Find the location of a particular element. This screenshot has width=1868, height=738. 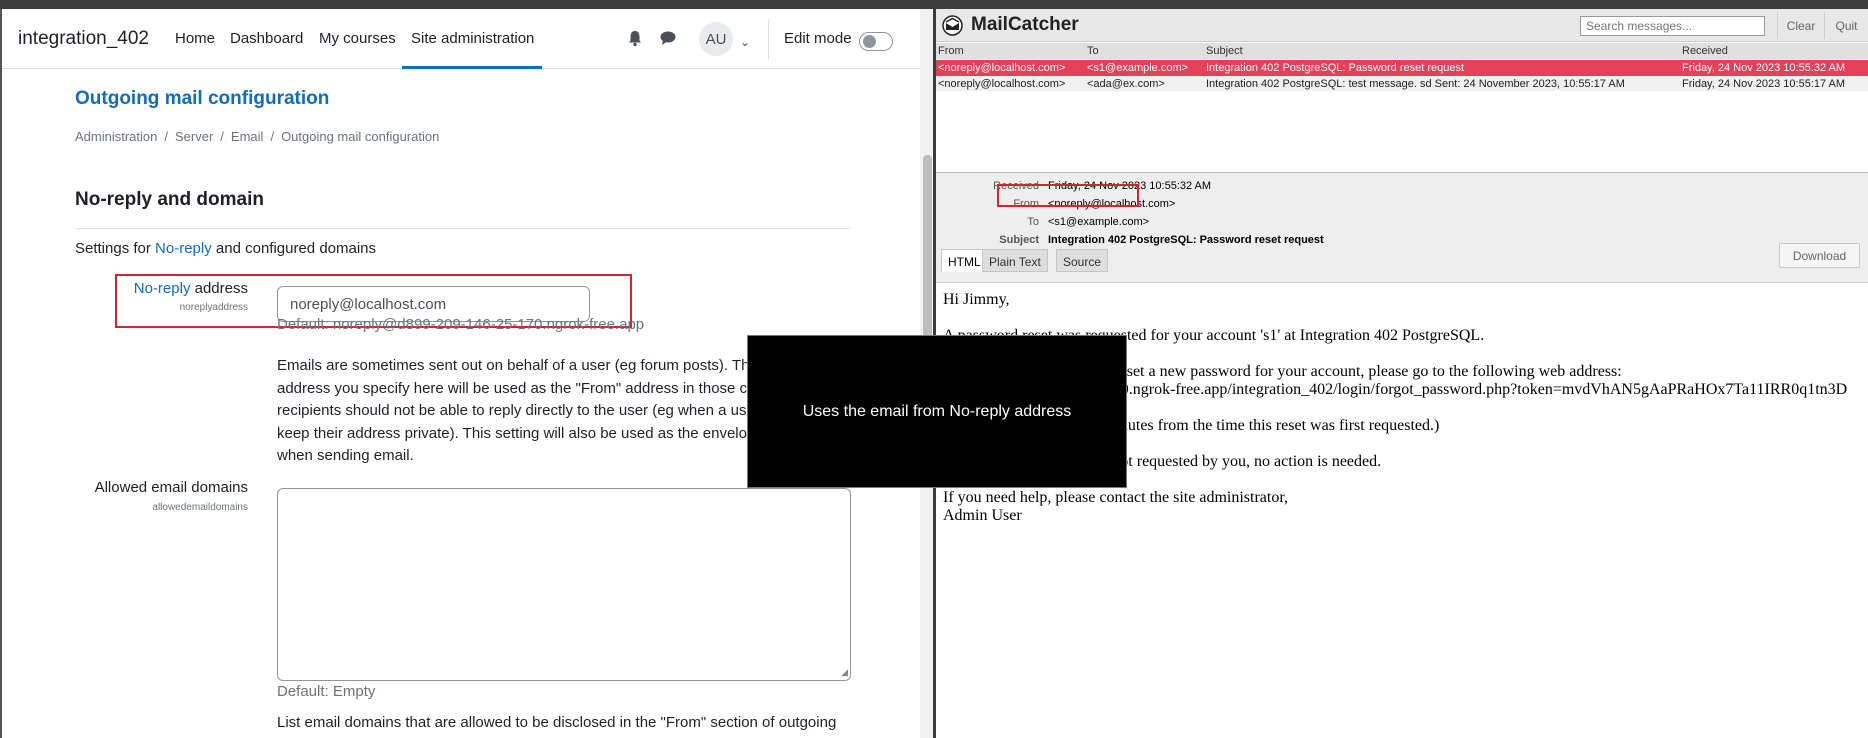

caption-text: Uses the email from No-reply address is located at coordinates (937, 411).